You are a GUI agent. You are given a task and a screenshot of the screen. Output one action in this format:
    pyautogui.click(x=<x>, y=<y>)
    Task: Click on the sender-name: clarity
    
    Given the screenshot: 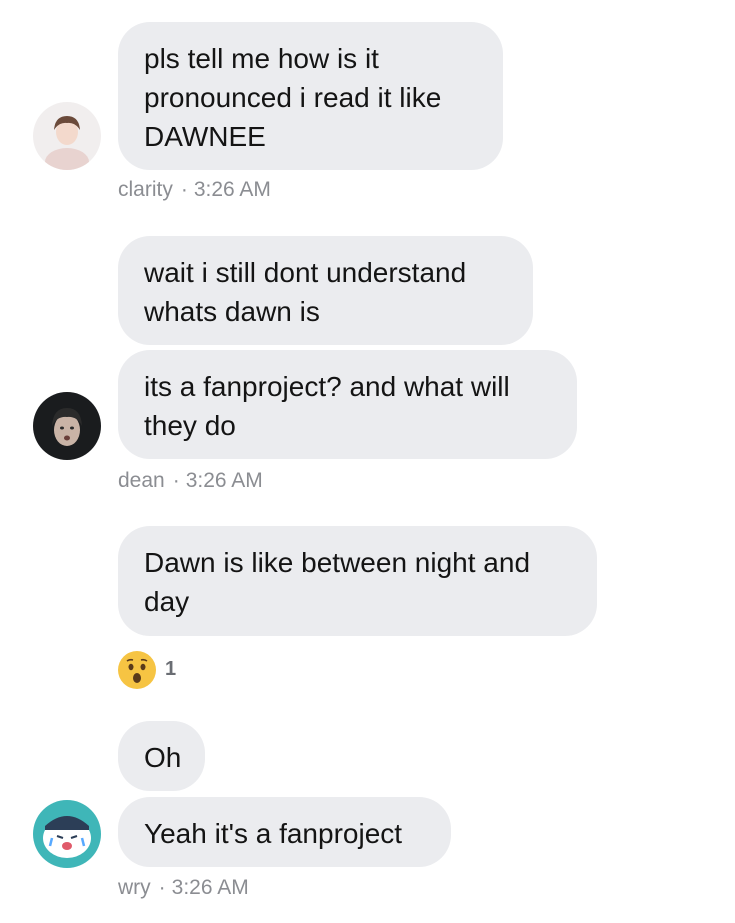 What is the action you would take?
    pyautogui.click(x=145, y=189)
    